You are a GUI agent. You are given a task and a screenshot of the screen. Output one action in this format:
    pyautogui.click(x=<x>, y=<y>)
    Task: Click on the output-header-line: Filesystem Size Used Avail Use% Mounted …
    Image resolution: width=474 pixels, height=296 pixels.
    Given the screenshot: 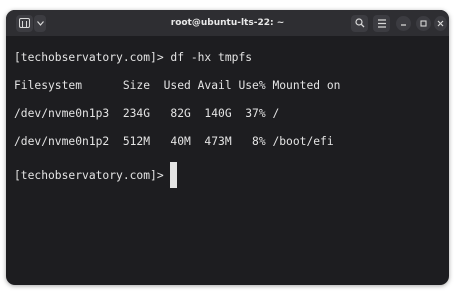 What is the action you would take?
    pyautogui.click(x=177, y=85)
    